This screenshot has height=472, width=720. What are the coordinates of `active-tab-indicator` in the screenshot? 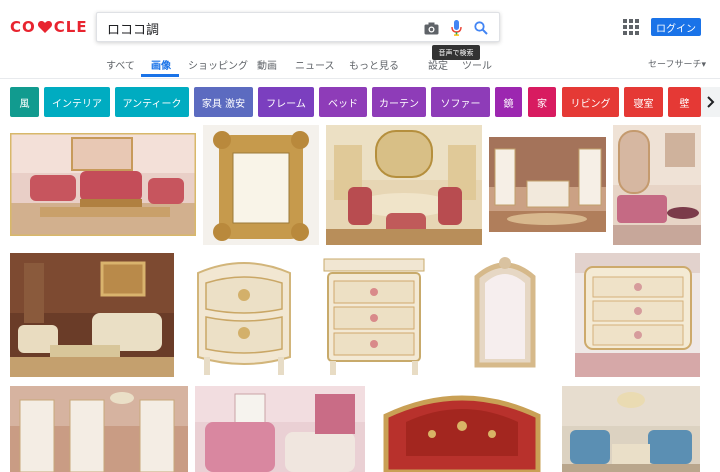 It's located at (160, 75).